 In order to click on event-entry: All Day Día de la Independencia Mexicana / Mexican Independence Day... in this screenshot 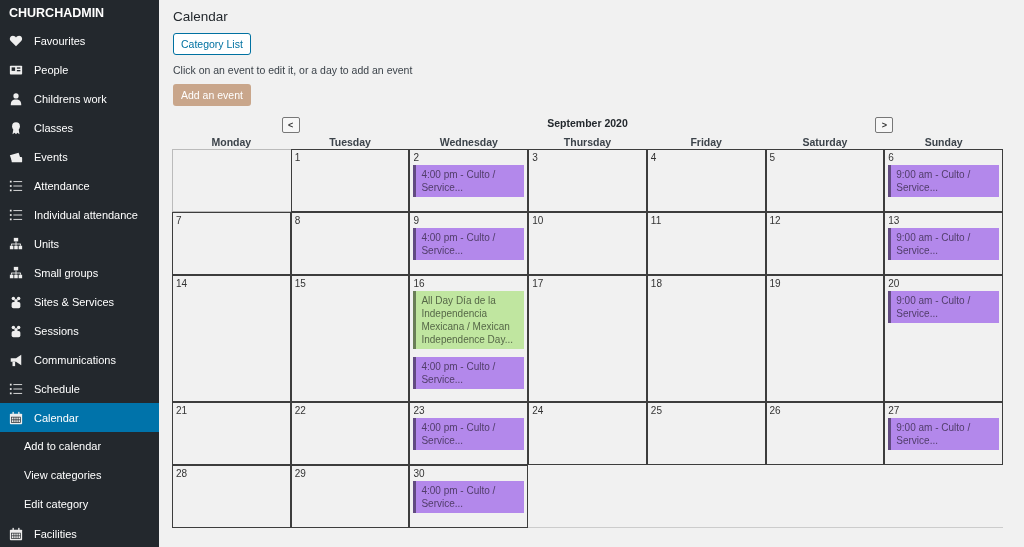, I will do `click(469, 320)`.